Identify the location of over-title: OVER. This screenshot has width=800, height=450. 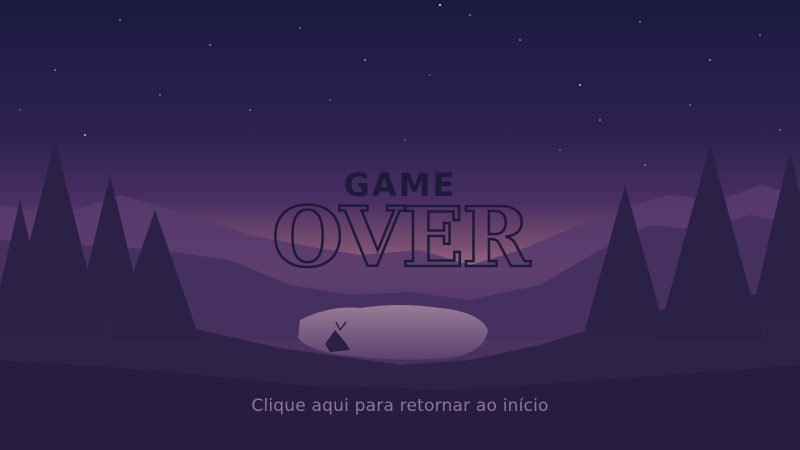
(403, 236).